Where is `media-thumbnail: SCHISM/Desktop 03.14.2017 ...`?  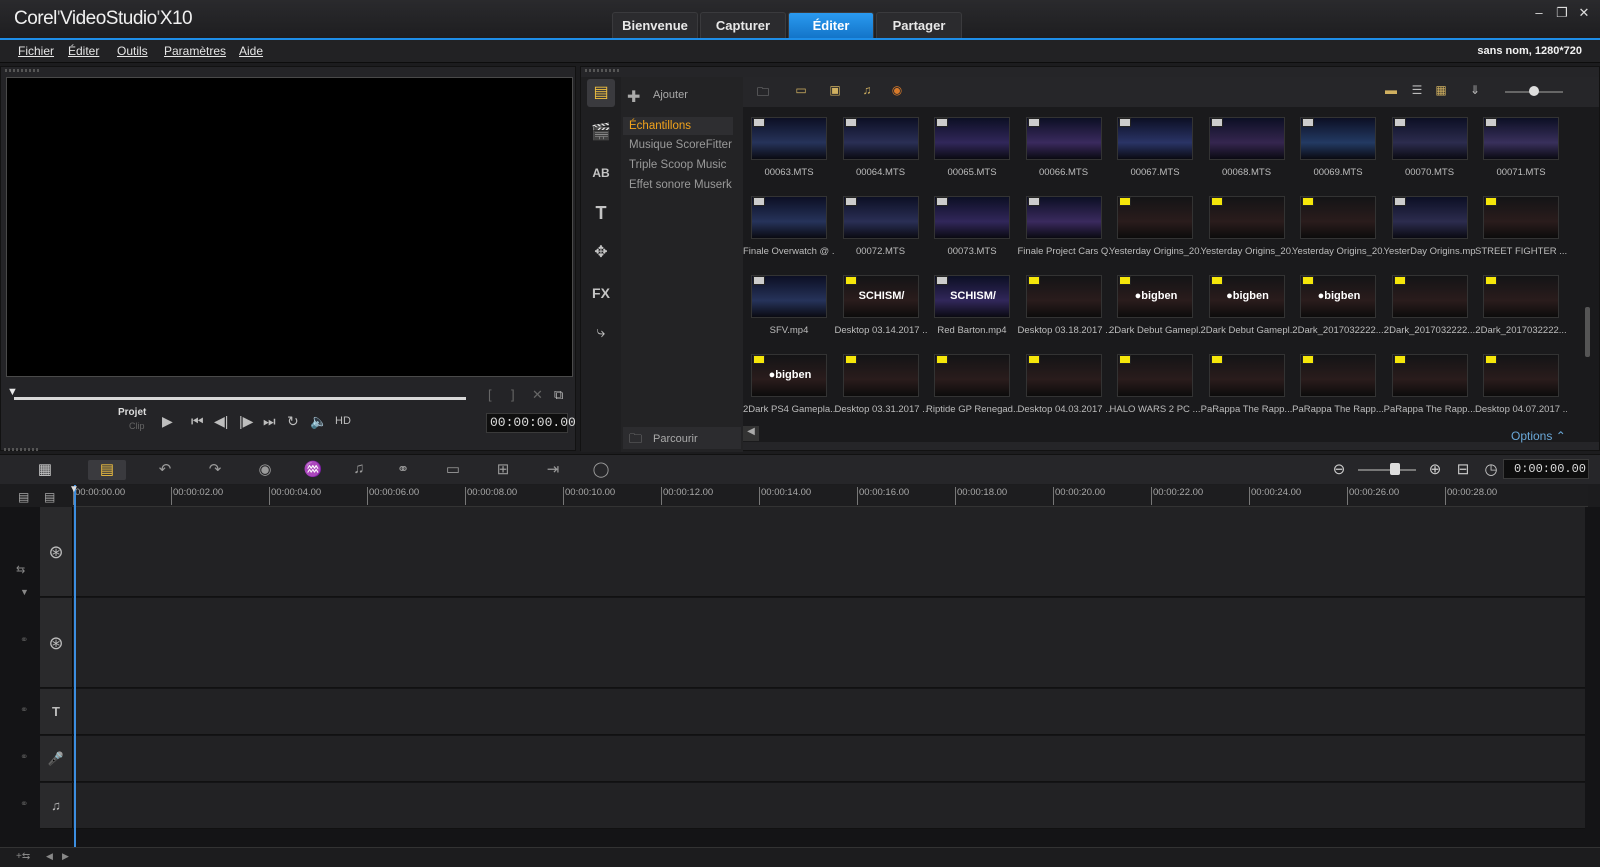 media-thumbnail: SCHISM/Desktop 03.14.2017 ... is located at coordinates (881, 307).